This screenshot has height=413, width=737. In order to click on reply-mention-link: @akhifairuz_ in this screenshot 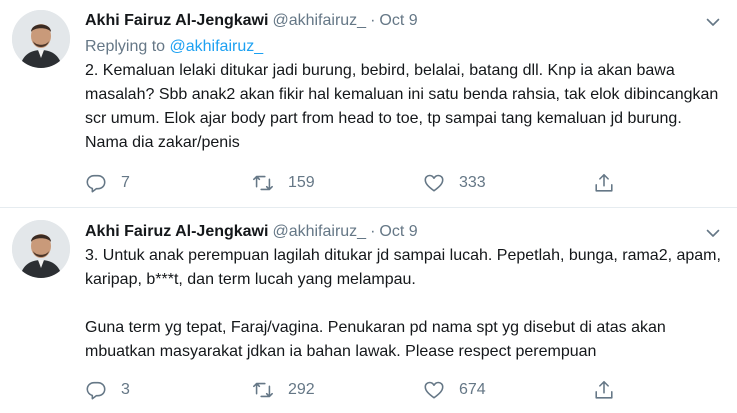, I will do `click(217, 46)`.